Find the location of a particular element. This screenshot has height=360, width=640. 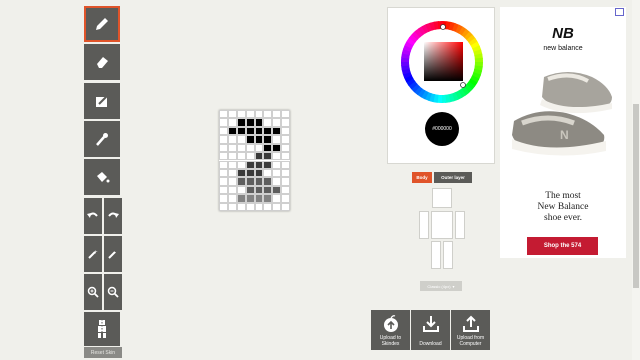

darken-button: + is located at coordinates (93, 254).